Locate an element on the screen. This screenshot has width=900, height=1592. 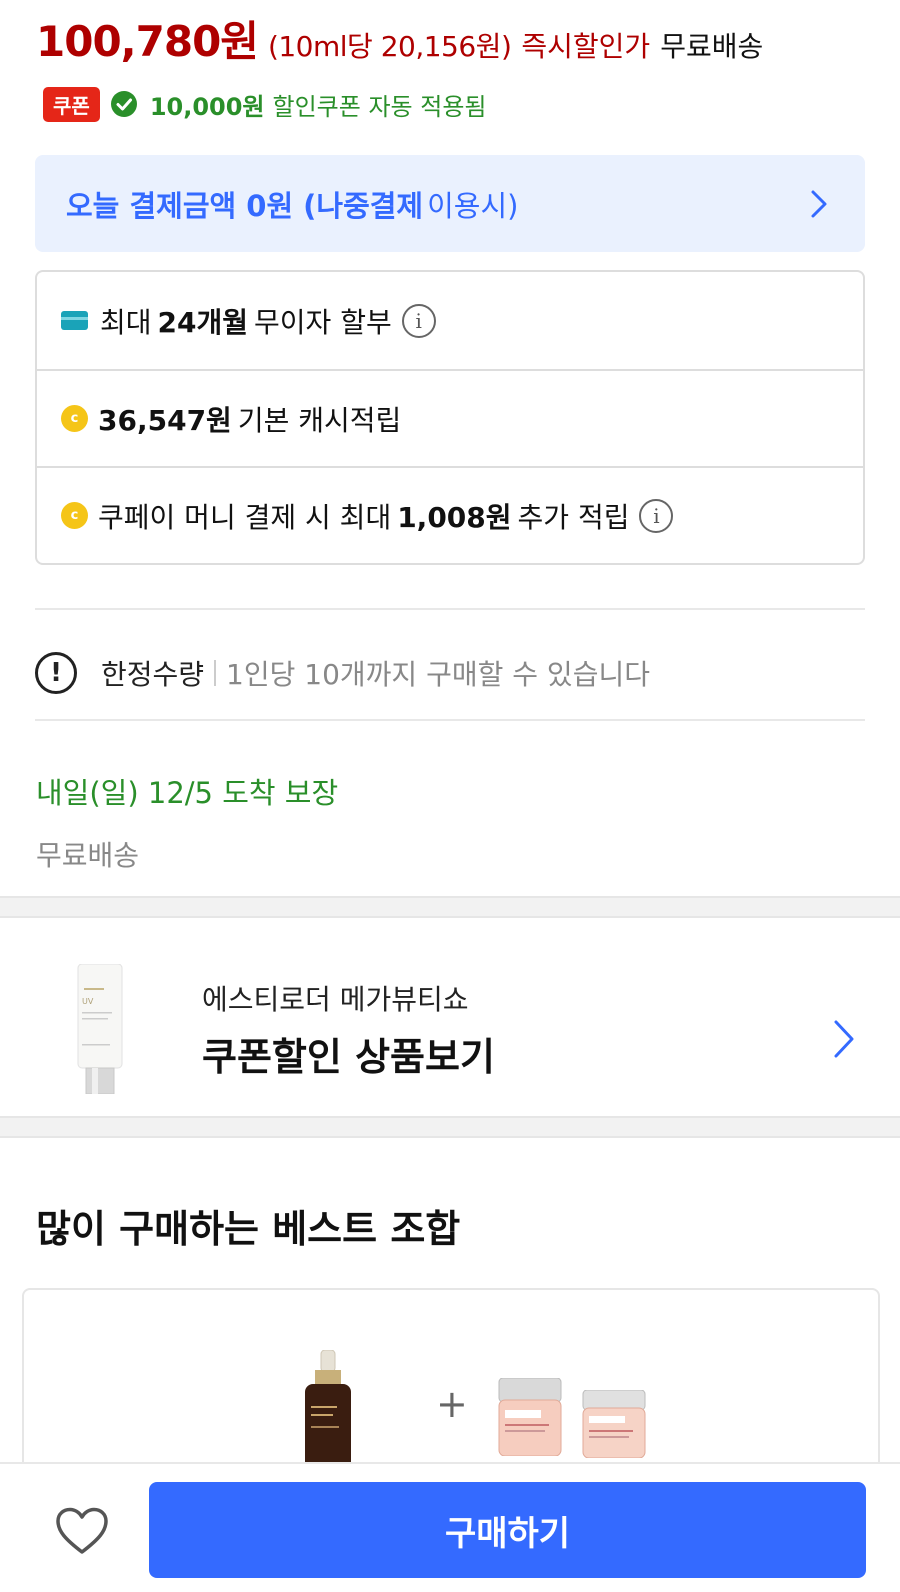
installment-months: 24개월 is located at coordinates (203, 322).